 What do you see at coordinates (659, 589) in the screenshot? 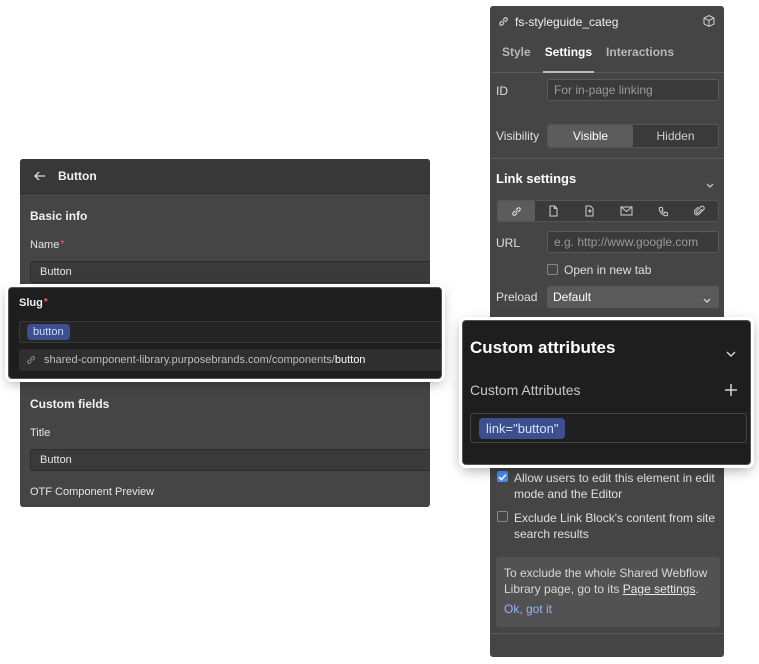
I see `page-settings-link: Page settings` at bounding box center [659, 589].